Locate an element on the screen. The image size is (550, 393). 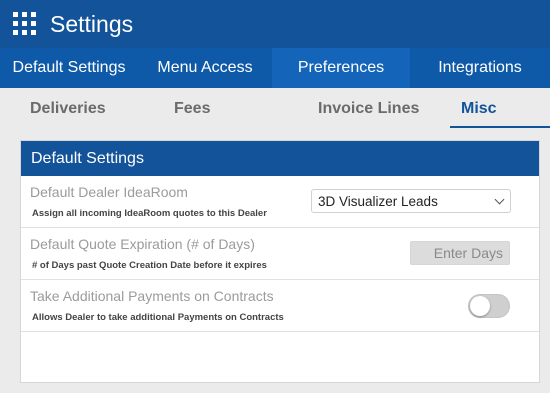
subtab-deliveries: Deliveries is located at coordinates (68, 109).